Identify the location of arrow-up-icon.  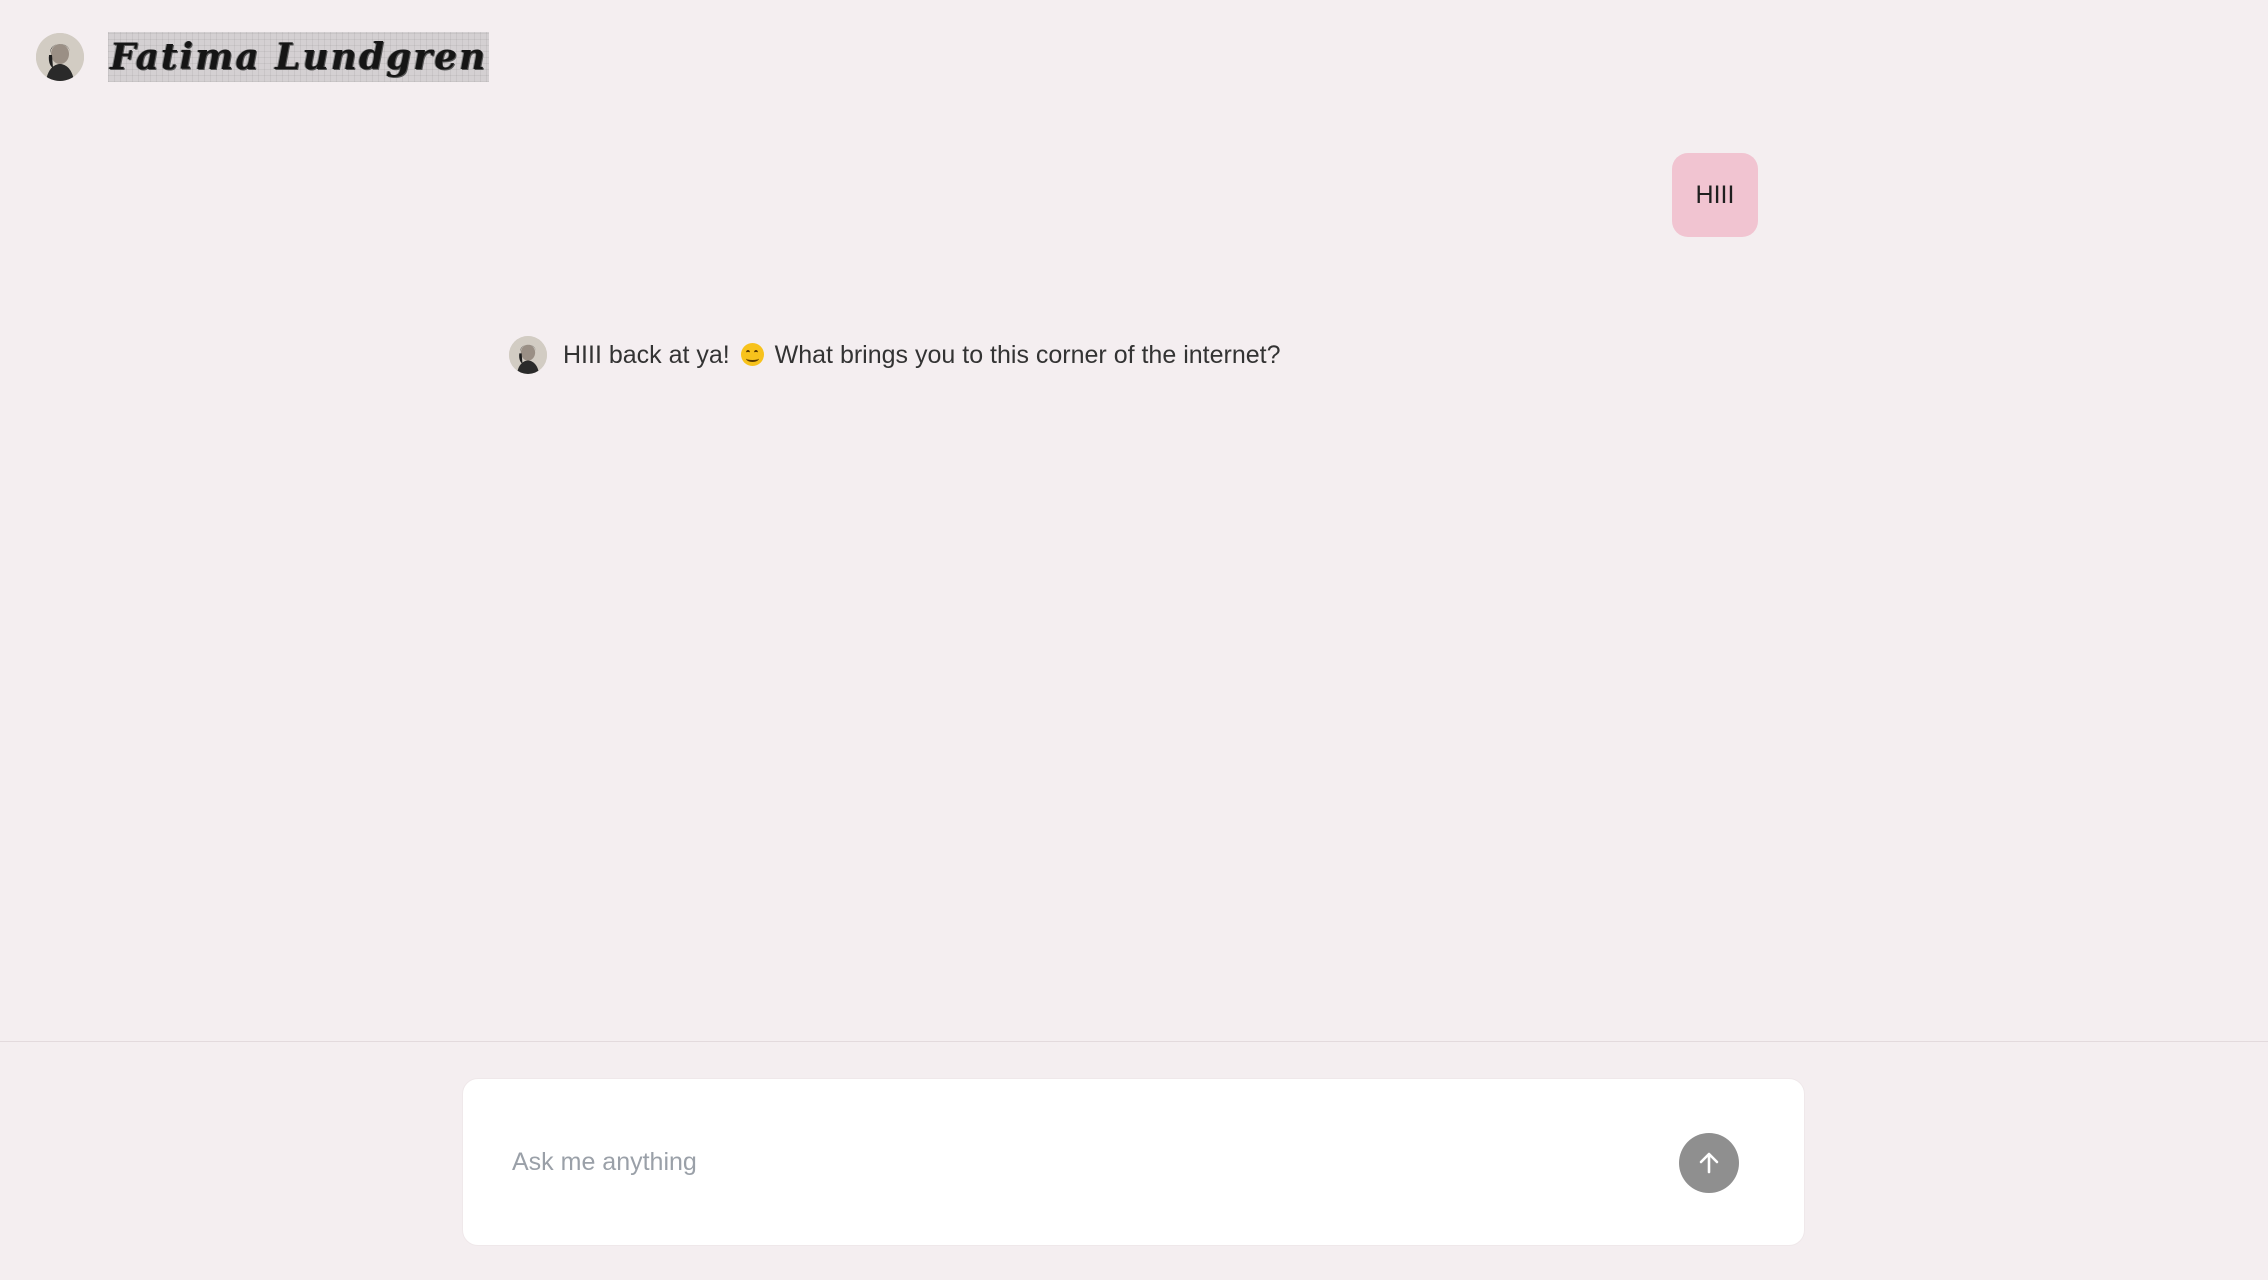
(1709, 1163).